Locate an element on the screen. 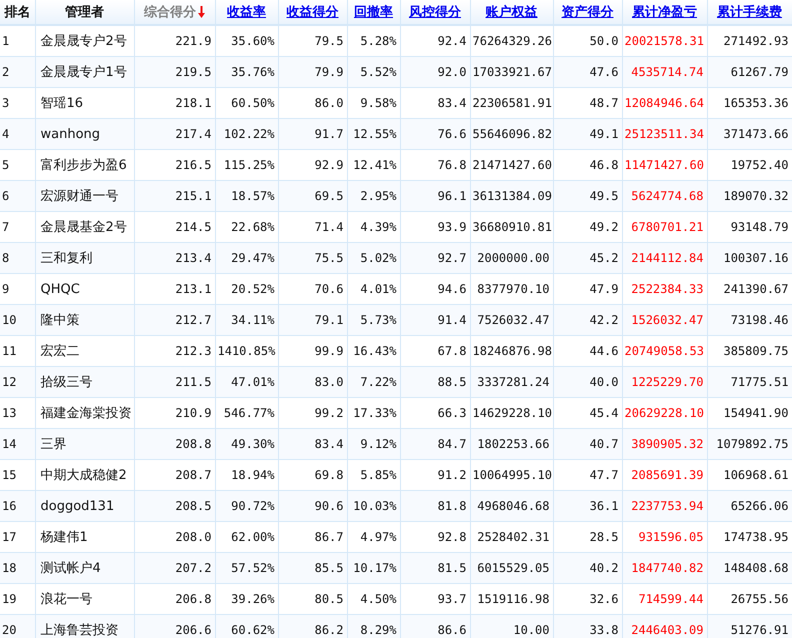 The width and height of the screenshot is (792, 638). table-cell: 6015529.05 is located at coordinates (511, 568).